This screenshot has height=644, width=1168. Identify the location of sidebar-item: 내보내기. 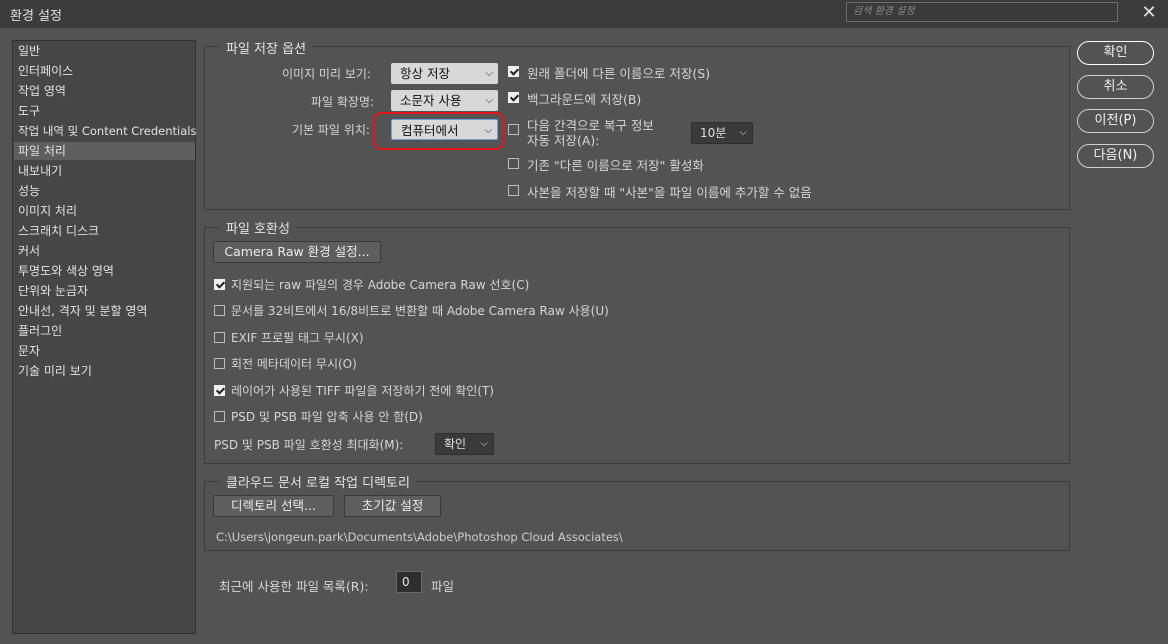
(40, 171).